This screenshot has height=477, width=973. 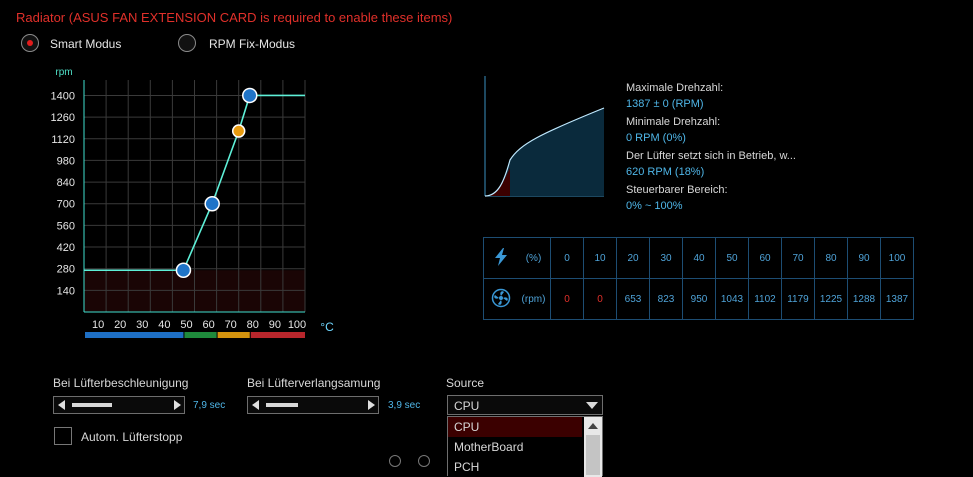 What do you see at coordinates (63, 118) in the screenshot?
I see `y-tick-label: 1260` at bounding box center [63, 118].